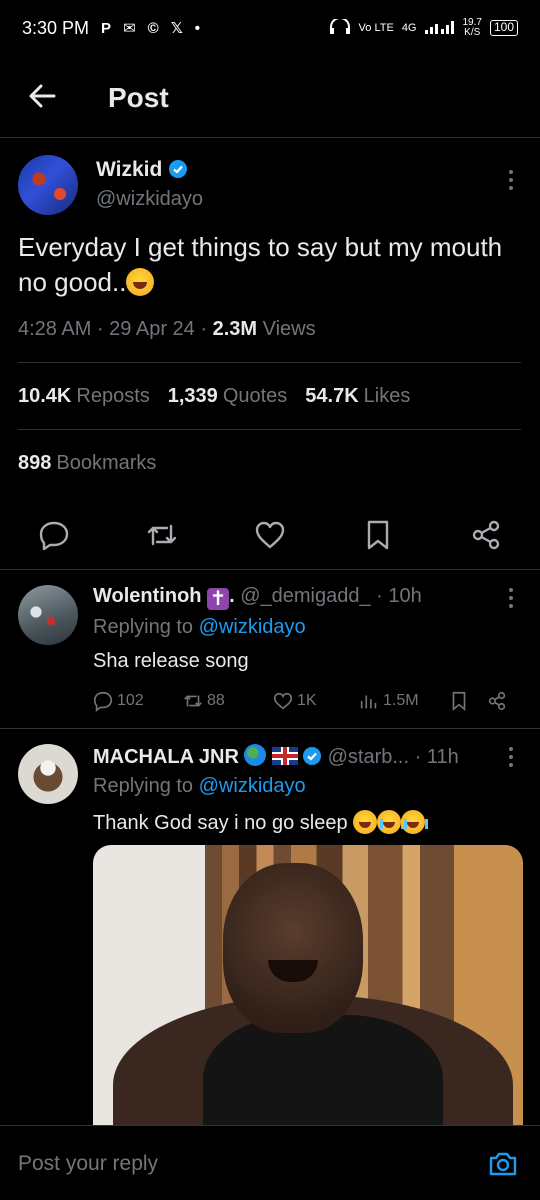 The image size is (540, 1200). Describe the element at coordinates (152, 329) in the screenshot. I see `tweet-date: 29 Apr 24` at that location.